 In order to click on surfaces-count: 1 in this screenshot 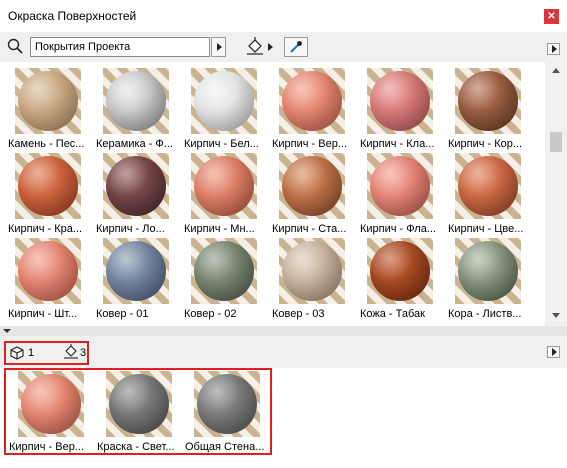, I will do `click(31, 353)`.